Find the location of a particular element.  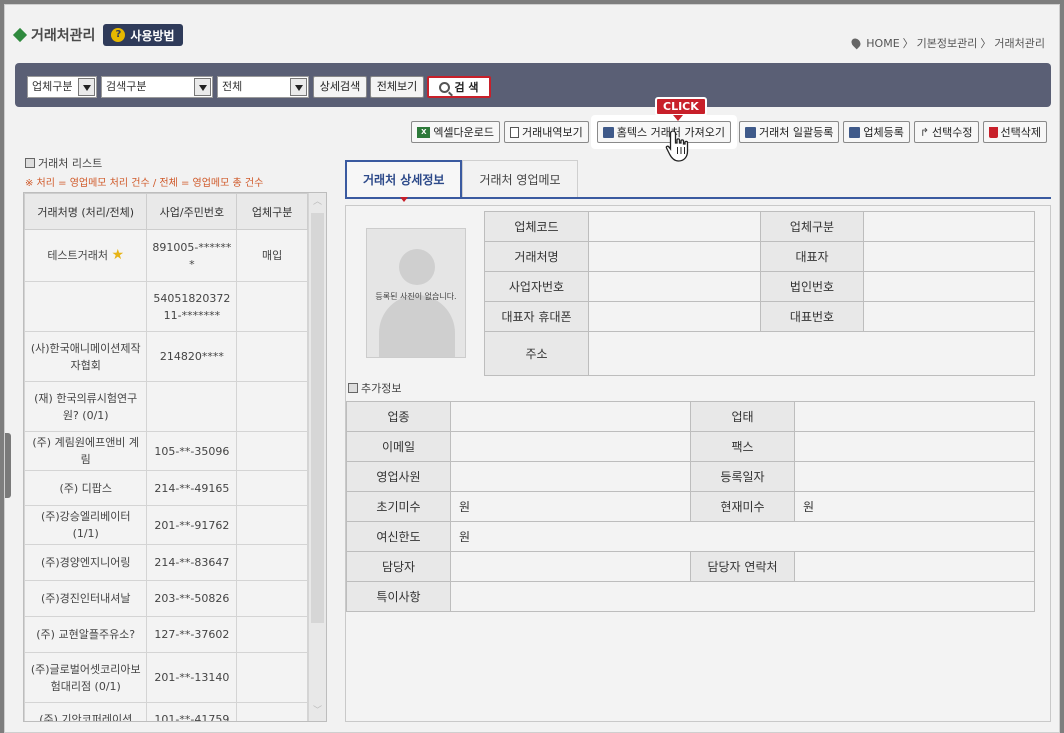

table-row: (주)글로벌어셋코리아보험대리점 (0/1) 201-**-13140 is located at coordinates (166, 677).